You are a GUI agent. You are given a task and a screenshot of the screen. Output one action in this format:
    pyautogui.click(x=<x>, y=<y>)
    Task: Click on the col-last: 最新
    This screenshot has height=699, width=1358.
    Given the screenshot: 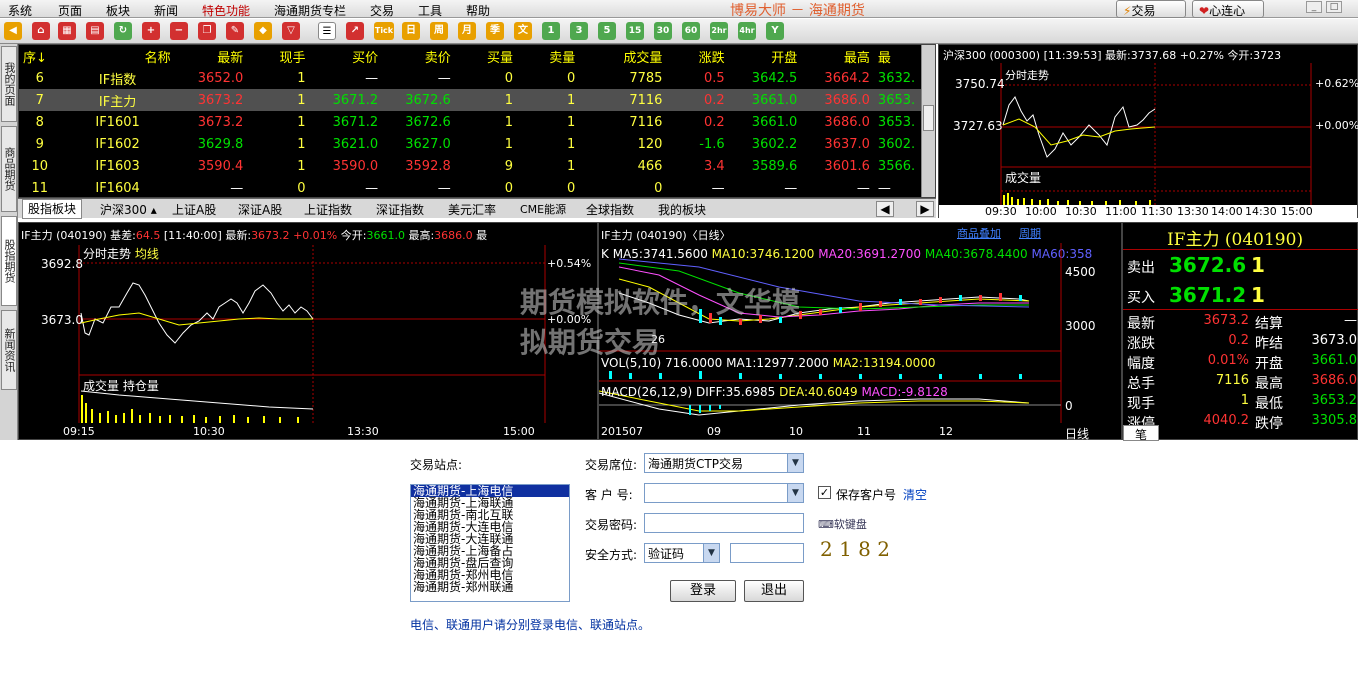 What is the action you would take?
    pyautogui.click(x=211, y=56)
    